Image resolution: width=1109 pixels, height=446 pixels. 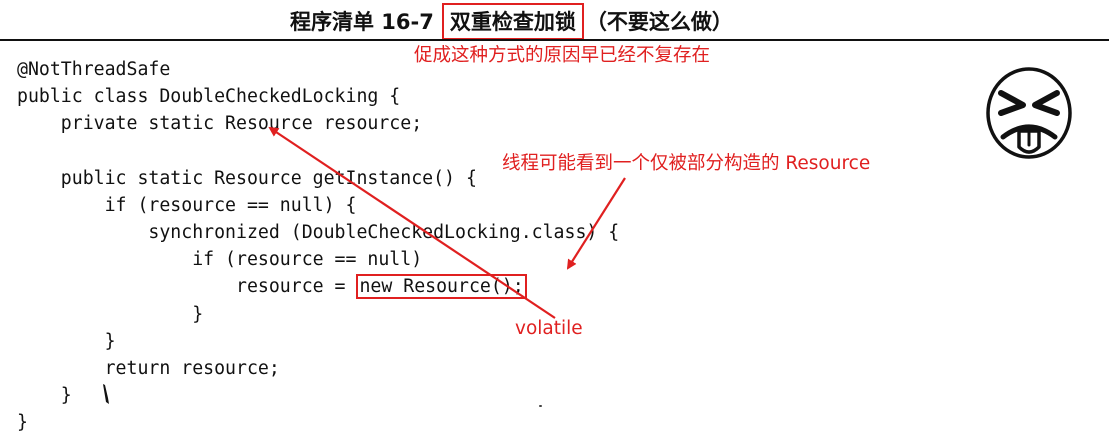 What do you see at coordinates (220, 259) in the screenshot?
I see `code-line: if (resource == null)` at bounding box center [220, 259].